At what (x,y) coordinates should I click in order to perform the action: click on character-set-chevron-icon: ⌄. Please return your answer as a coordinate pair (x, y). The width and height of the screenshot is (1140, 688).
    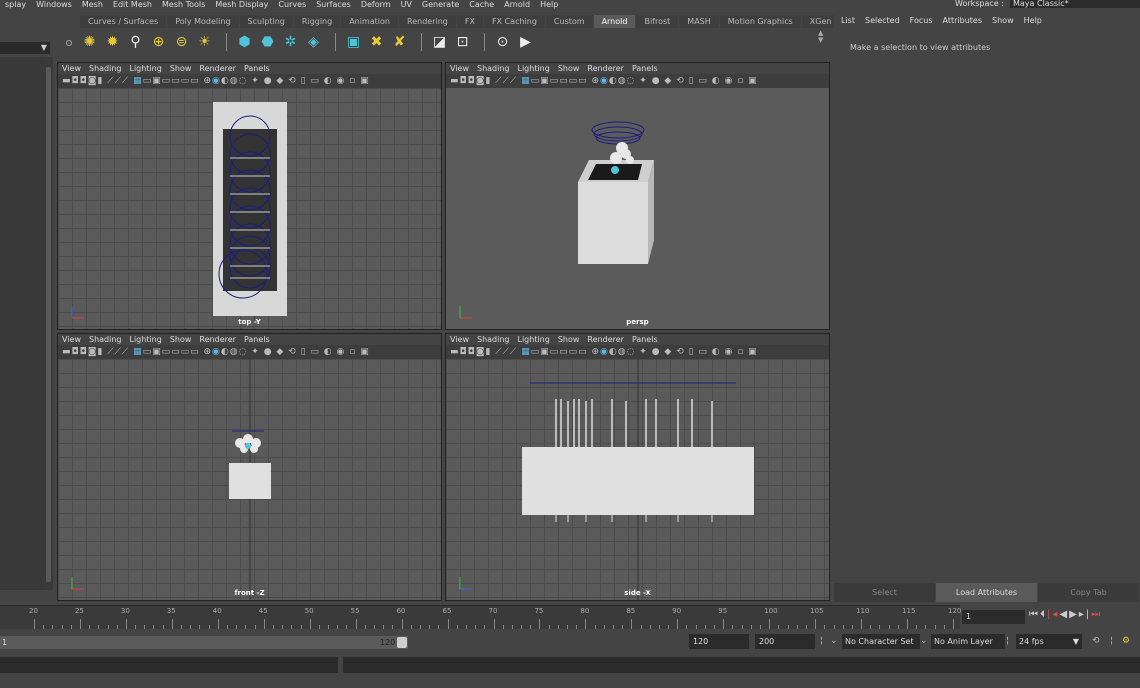
    Looking at the image, I should click on (834, 641).